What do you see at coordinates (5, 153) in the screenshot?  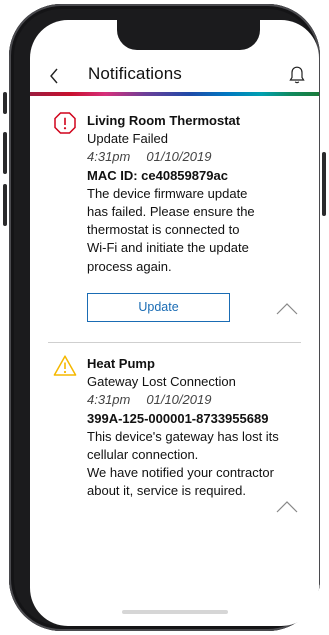 I see `volume-up-button` at bounding box center [5, 153].